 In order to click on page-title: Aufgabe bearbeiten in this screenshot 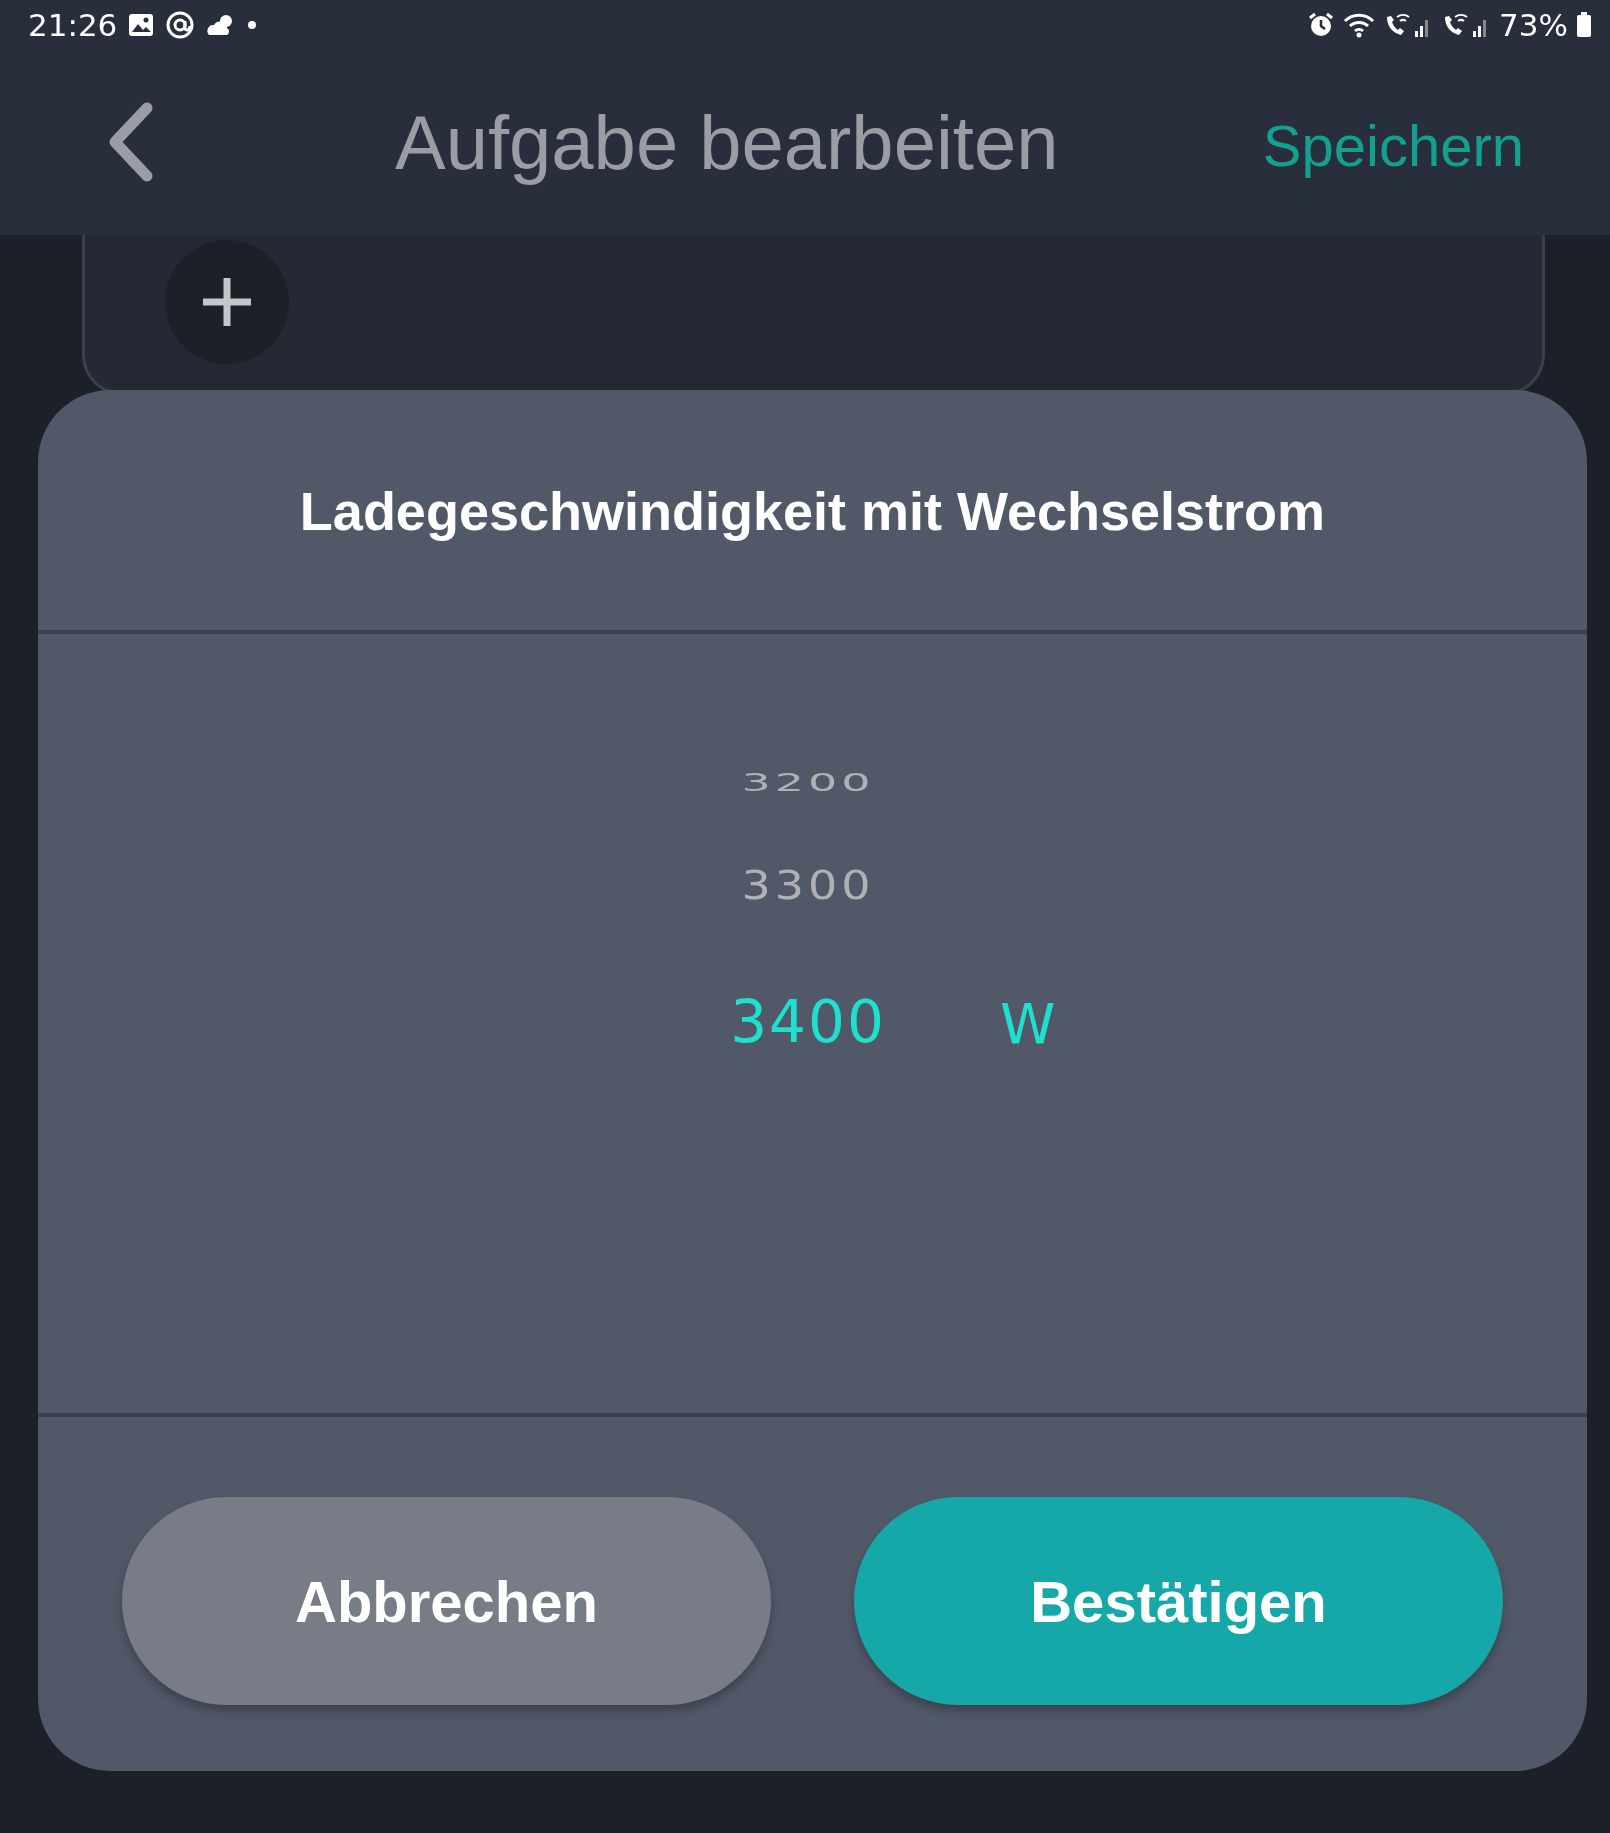, I will do `click(727, 142)`.